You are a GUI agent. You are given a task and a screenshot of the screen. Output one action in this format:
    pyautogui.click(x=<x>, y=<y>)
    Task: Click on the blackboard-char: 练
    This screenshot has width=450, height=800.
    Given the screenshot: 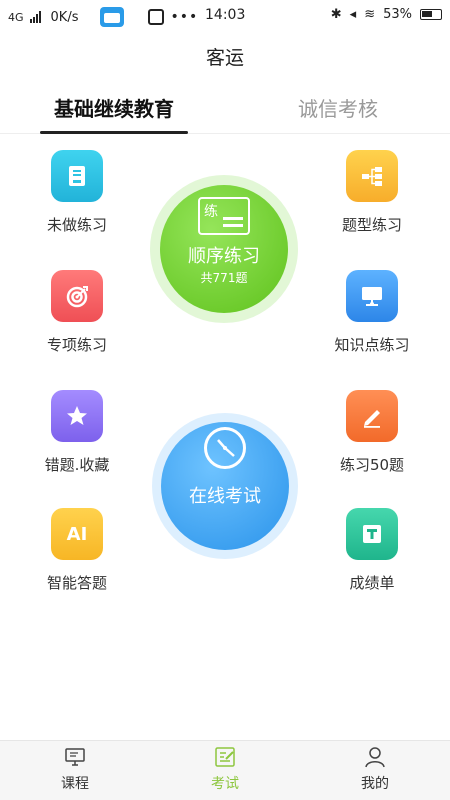 What is the action you would take?
    pyautogui.click(x=211, y=212)
    